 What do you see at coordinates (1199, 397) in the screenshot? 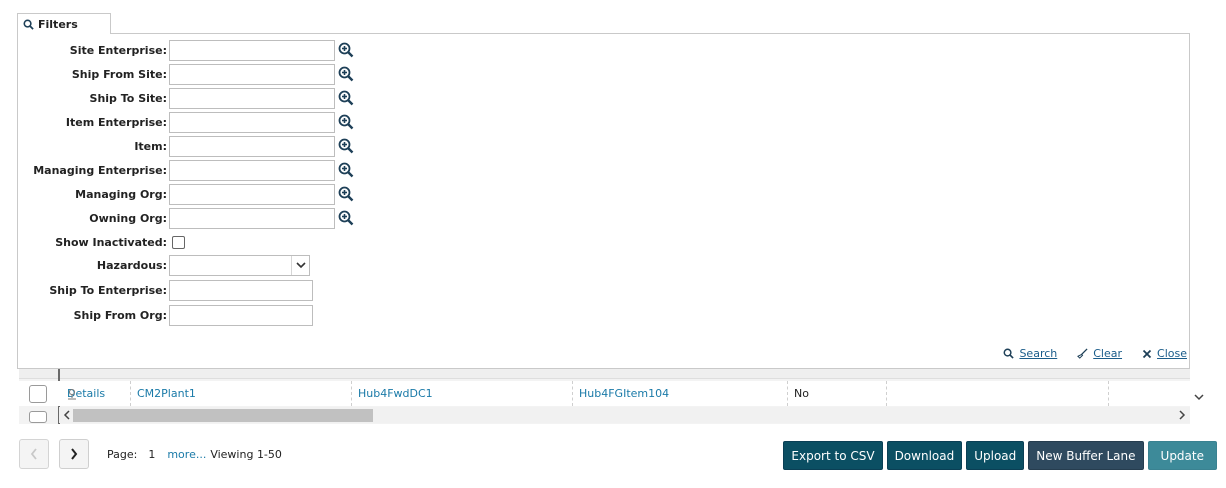
I see `scroll-down-icon` at bounding box center [1199, 397].